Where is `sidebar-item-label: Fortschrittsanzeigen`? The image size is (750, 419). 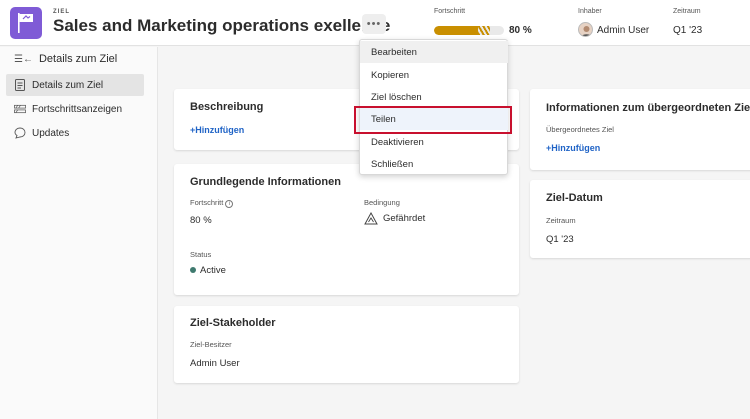 sidebar-item-label: Fortschrittsanzeigen is located at coordinates (77, 109).